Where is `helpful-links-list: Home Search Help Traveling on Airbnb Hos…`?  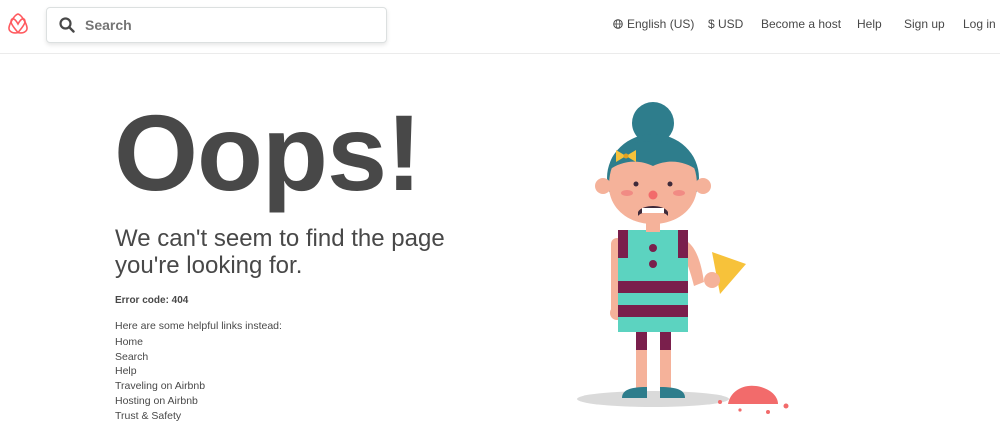 helpful-links-list: Home Search Help Traveling on Airbnb Hos… is located at coordinates (160, 379).